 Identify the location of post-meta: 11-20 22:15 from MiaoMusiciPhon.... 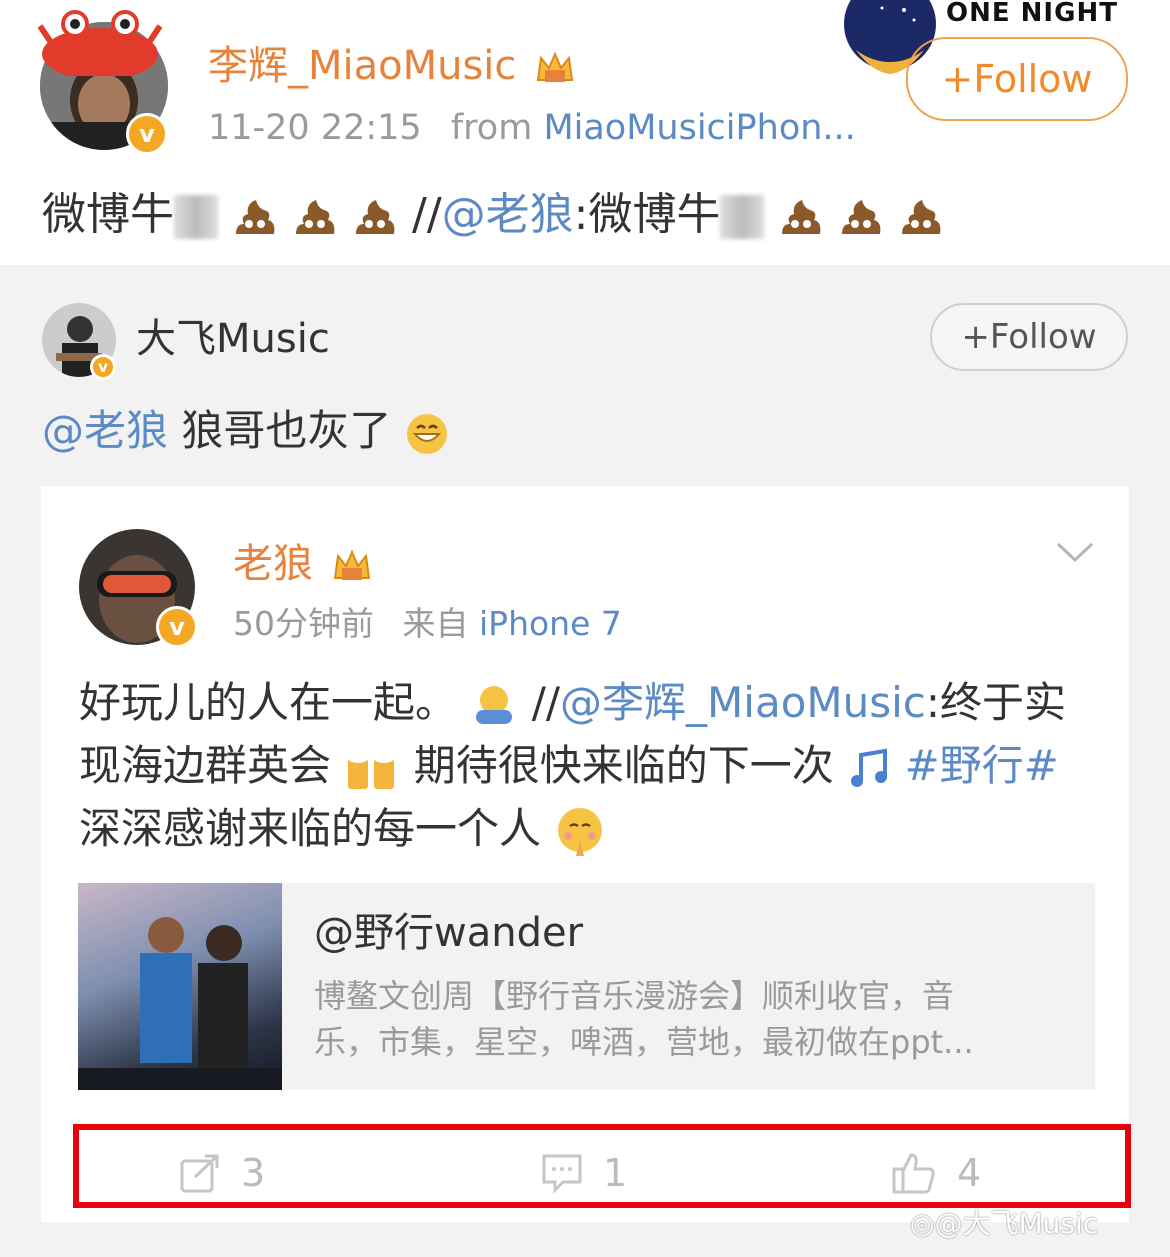
(532, 128).